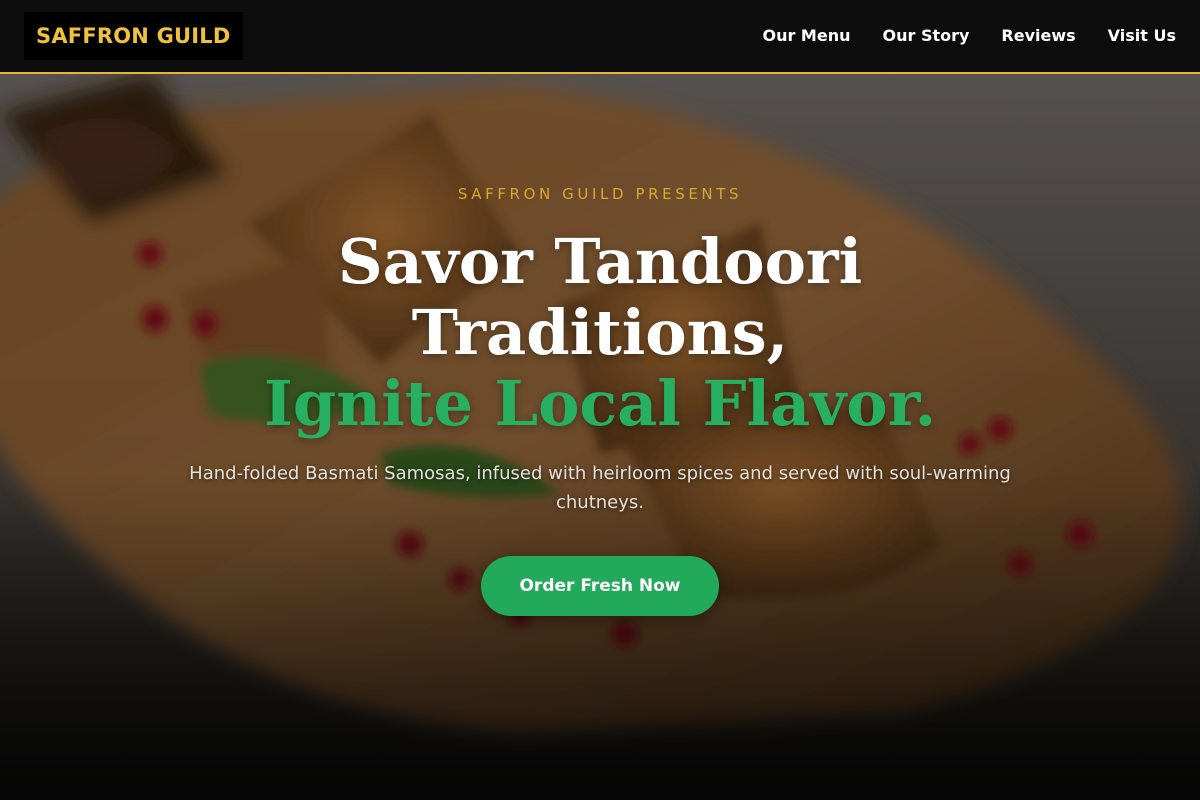  I want to click on nav-link-visit-us: Visit Us, so click(1142, 35).